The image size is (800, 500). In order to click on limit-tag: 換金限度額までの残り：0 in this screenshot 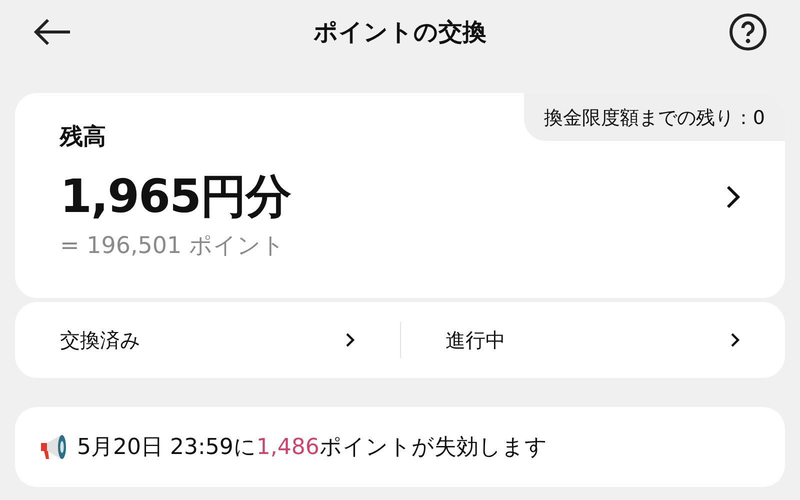, I will do `click(654, 117)`.